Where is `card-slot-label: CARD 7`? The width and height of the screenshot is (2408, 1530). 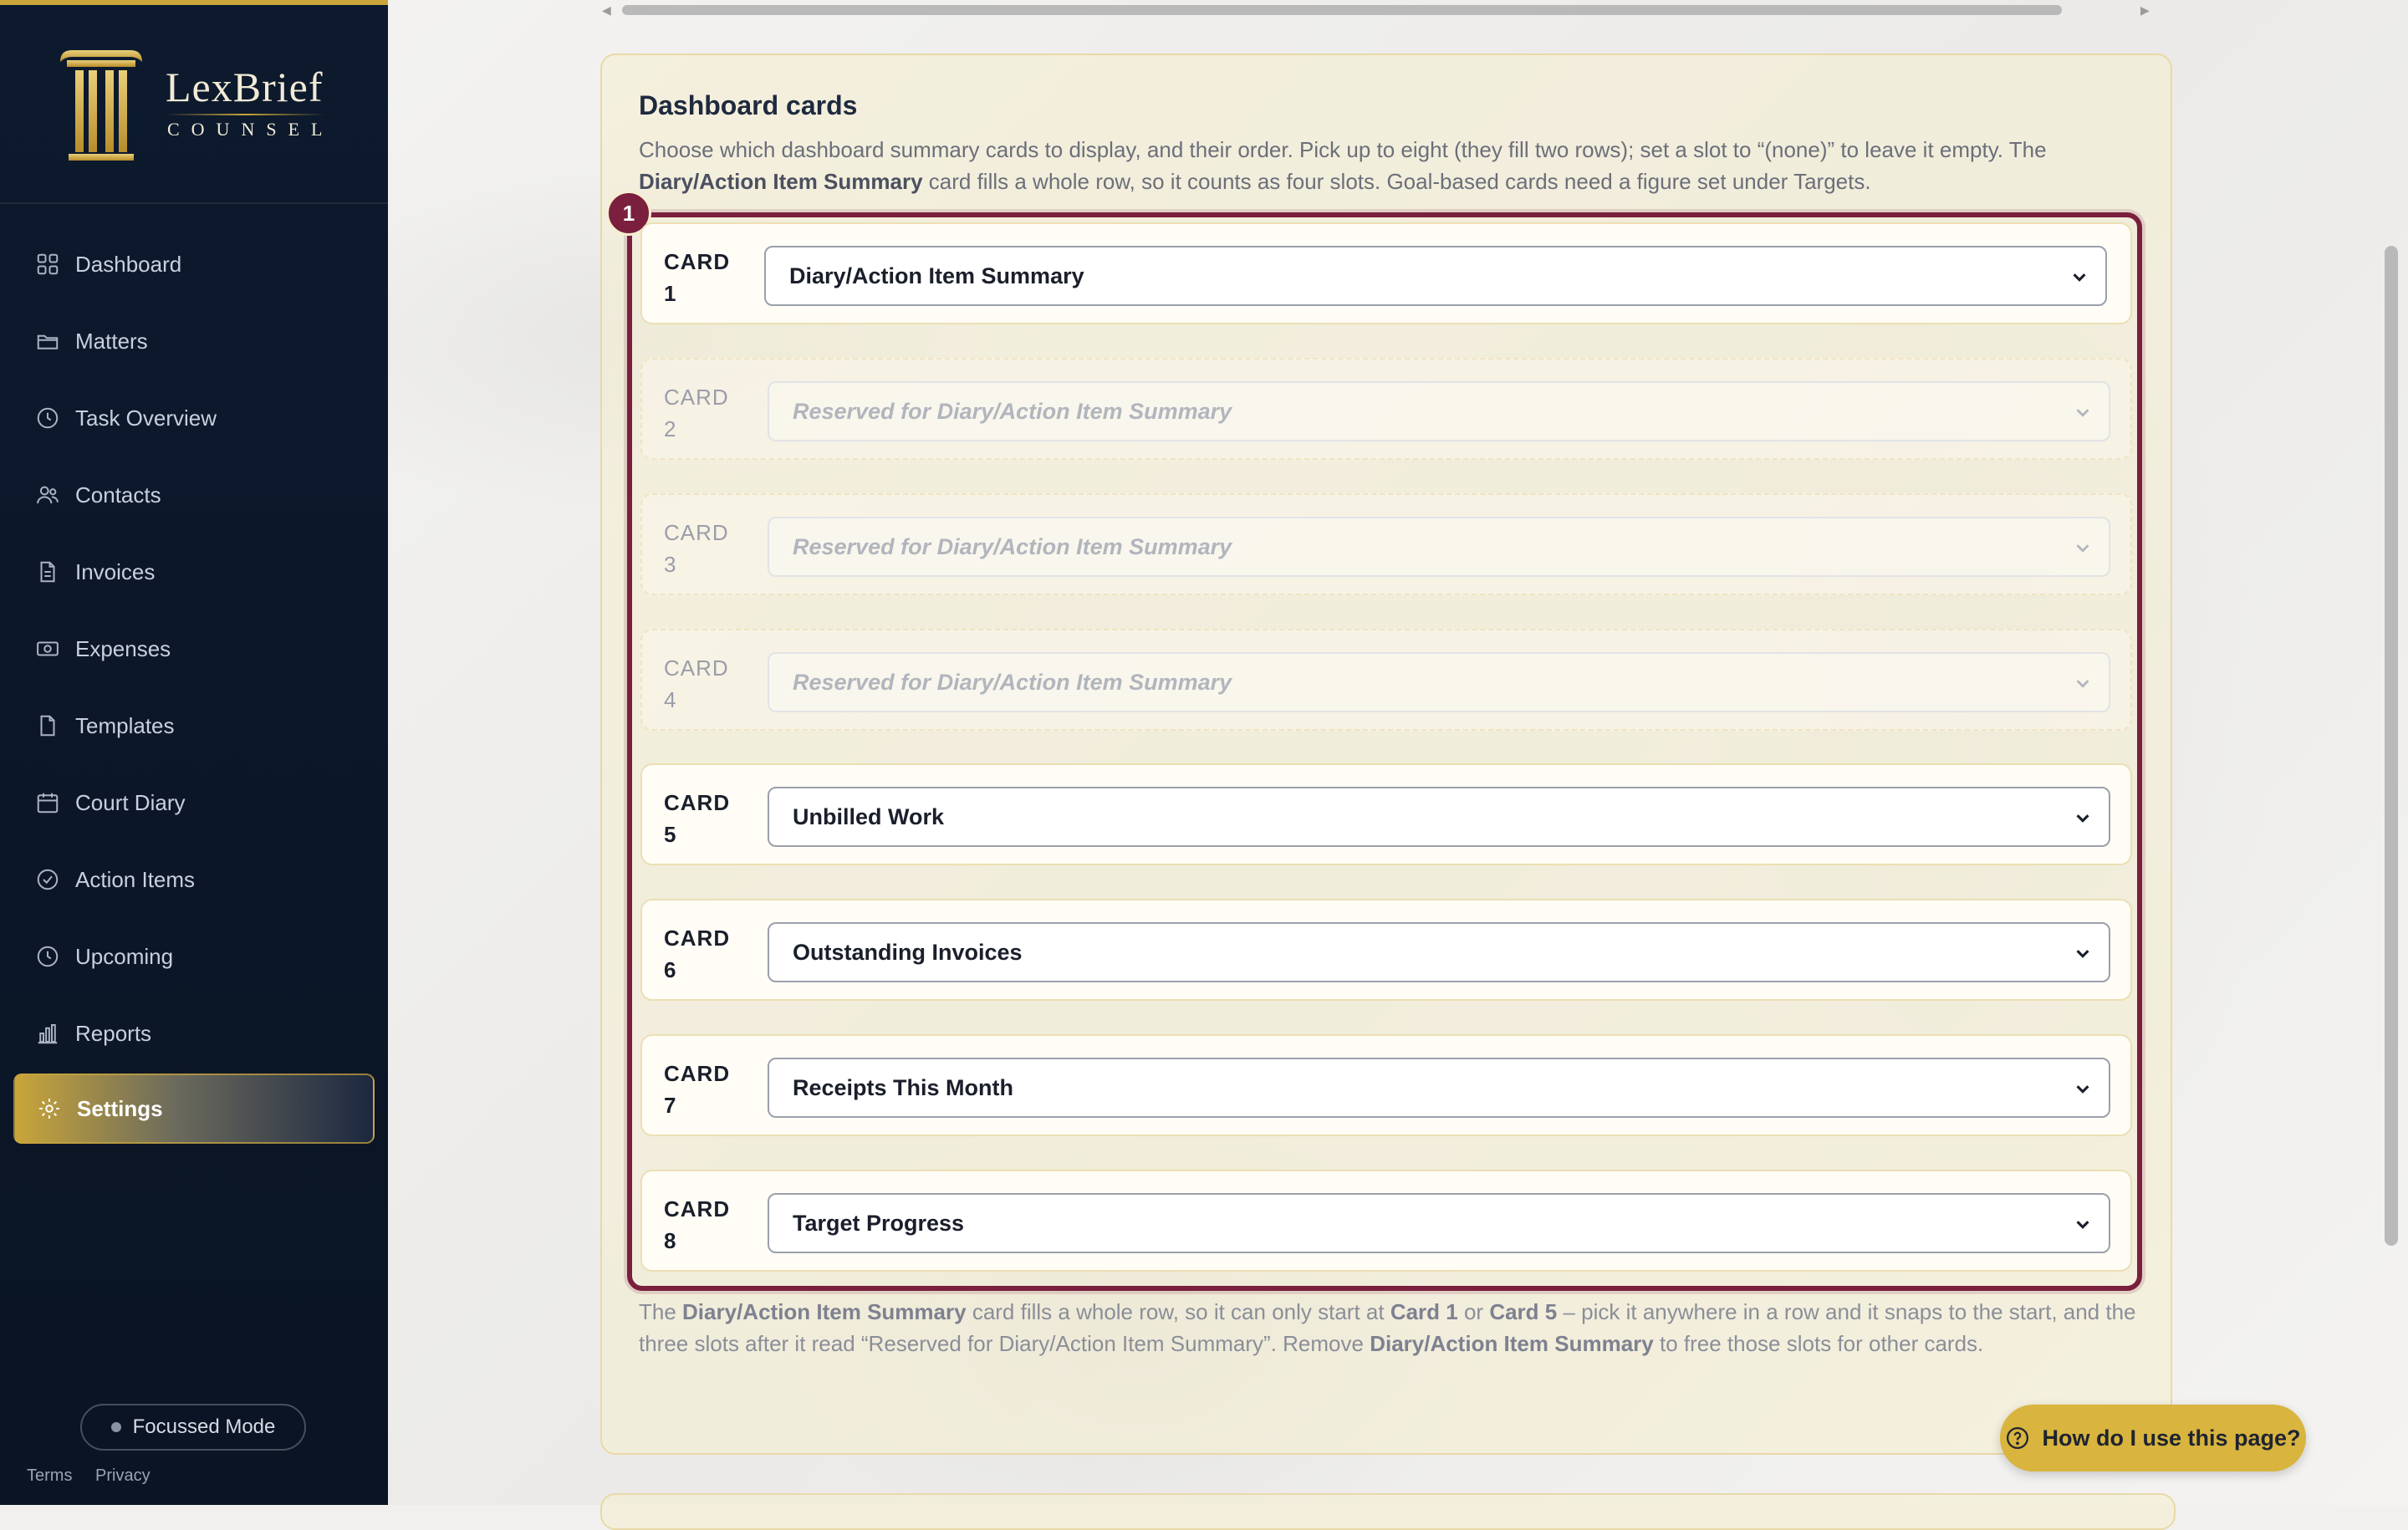
card-slot-label: CARD 7 is located at coordinates (698, 1089).